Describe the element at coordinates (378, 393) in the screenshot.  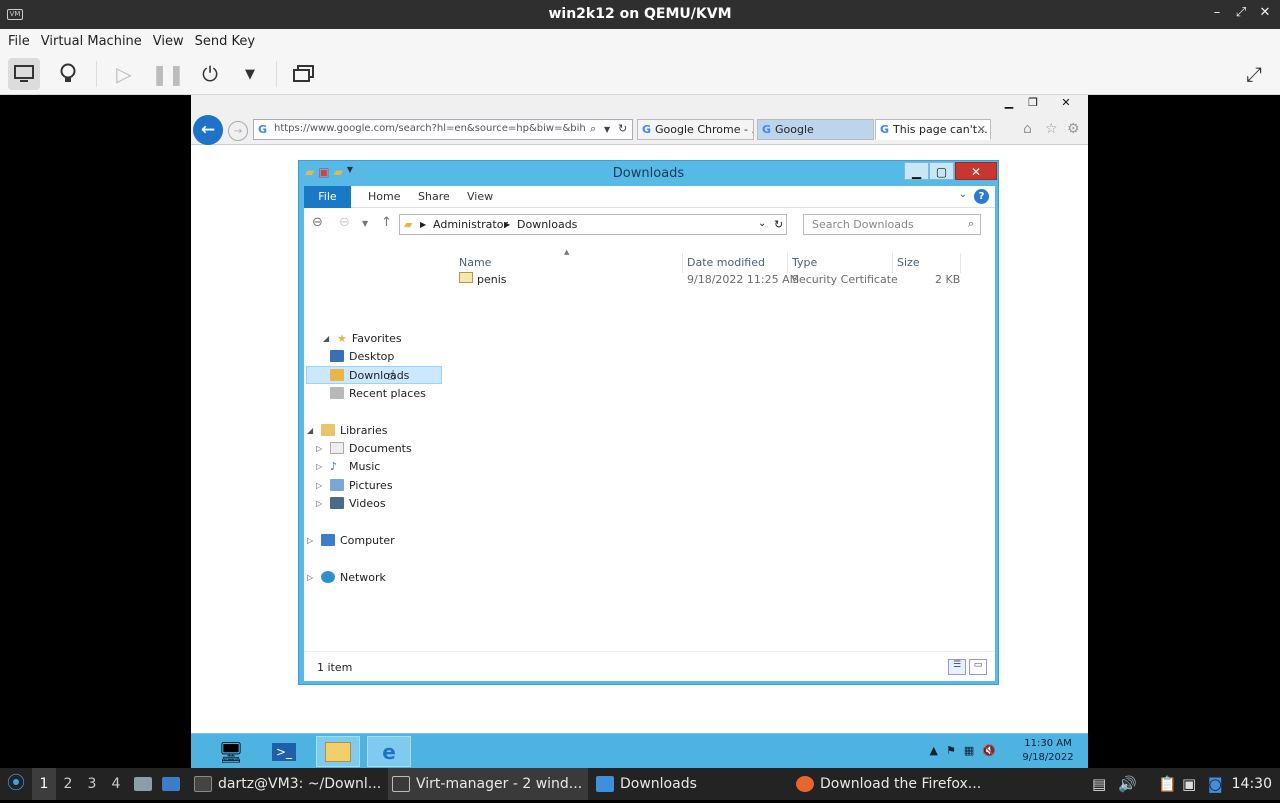
I see `nav-recent-places: Recent places` at that location.